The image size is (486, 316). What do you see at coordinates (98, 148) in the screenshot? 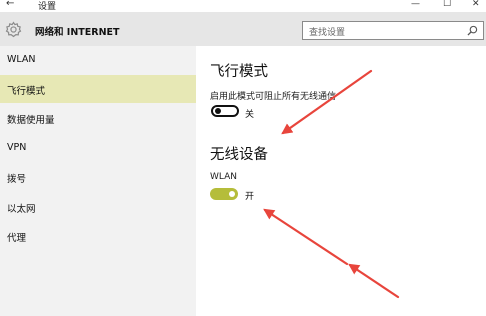
I see `sidebar-item-vpn: VPN` at bounding box center [98, 148].